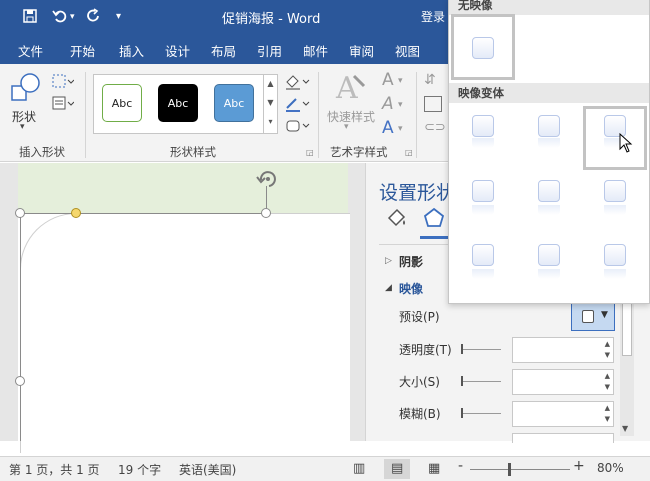  What do you see at coordinates (76, 213) in the screenshot?
I see `adjust-handle` at bounding box center [76, 213].